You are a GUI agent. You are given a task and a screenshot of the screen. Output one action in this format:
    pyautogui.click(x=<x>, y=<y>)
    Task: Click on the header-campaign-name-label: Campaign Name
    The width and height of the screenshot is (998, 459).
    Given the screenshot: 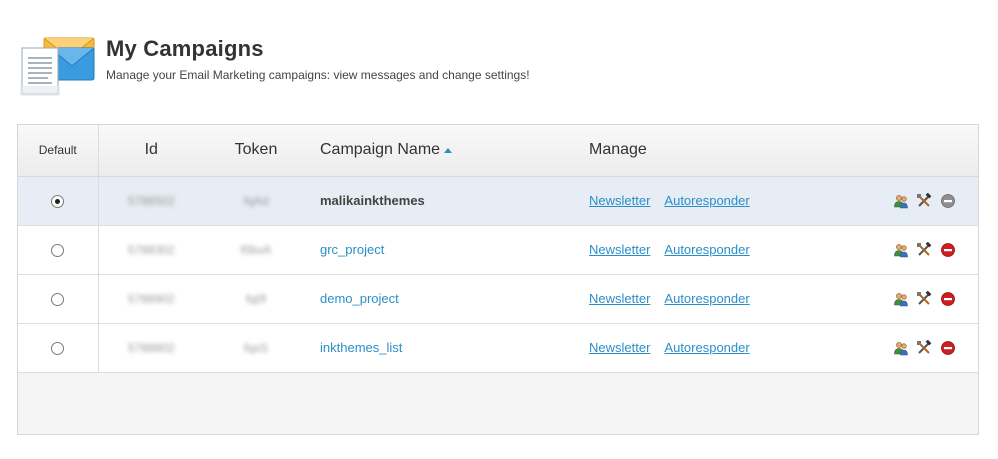 What is the action you would take?
    pyautogui.click(x=380, y=150)
    